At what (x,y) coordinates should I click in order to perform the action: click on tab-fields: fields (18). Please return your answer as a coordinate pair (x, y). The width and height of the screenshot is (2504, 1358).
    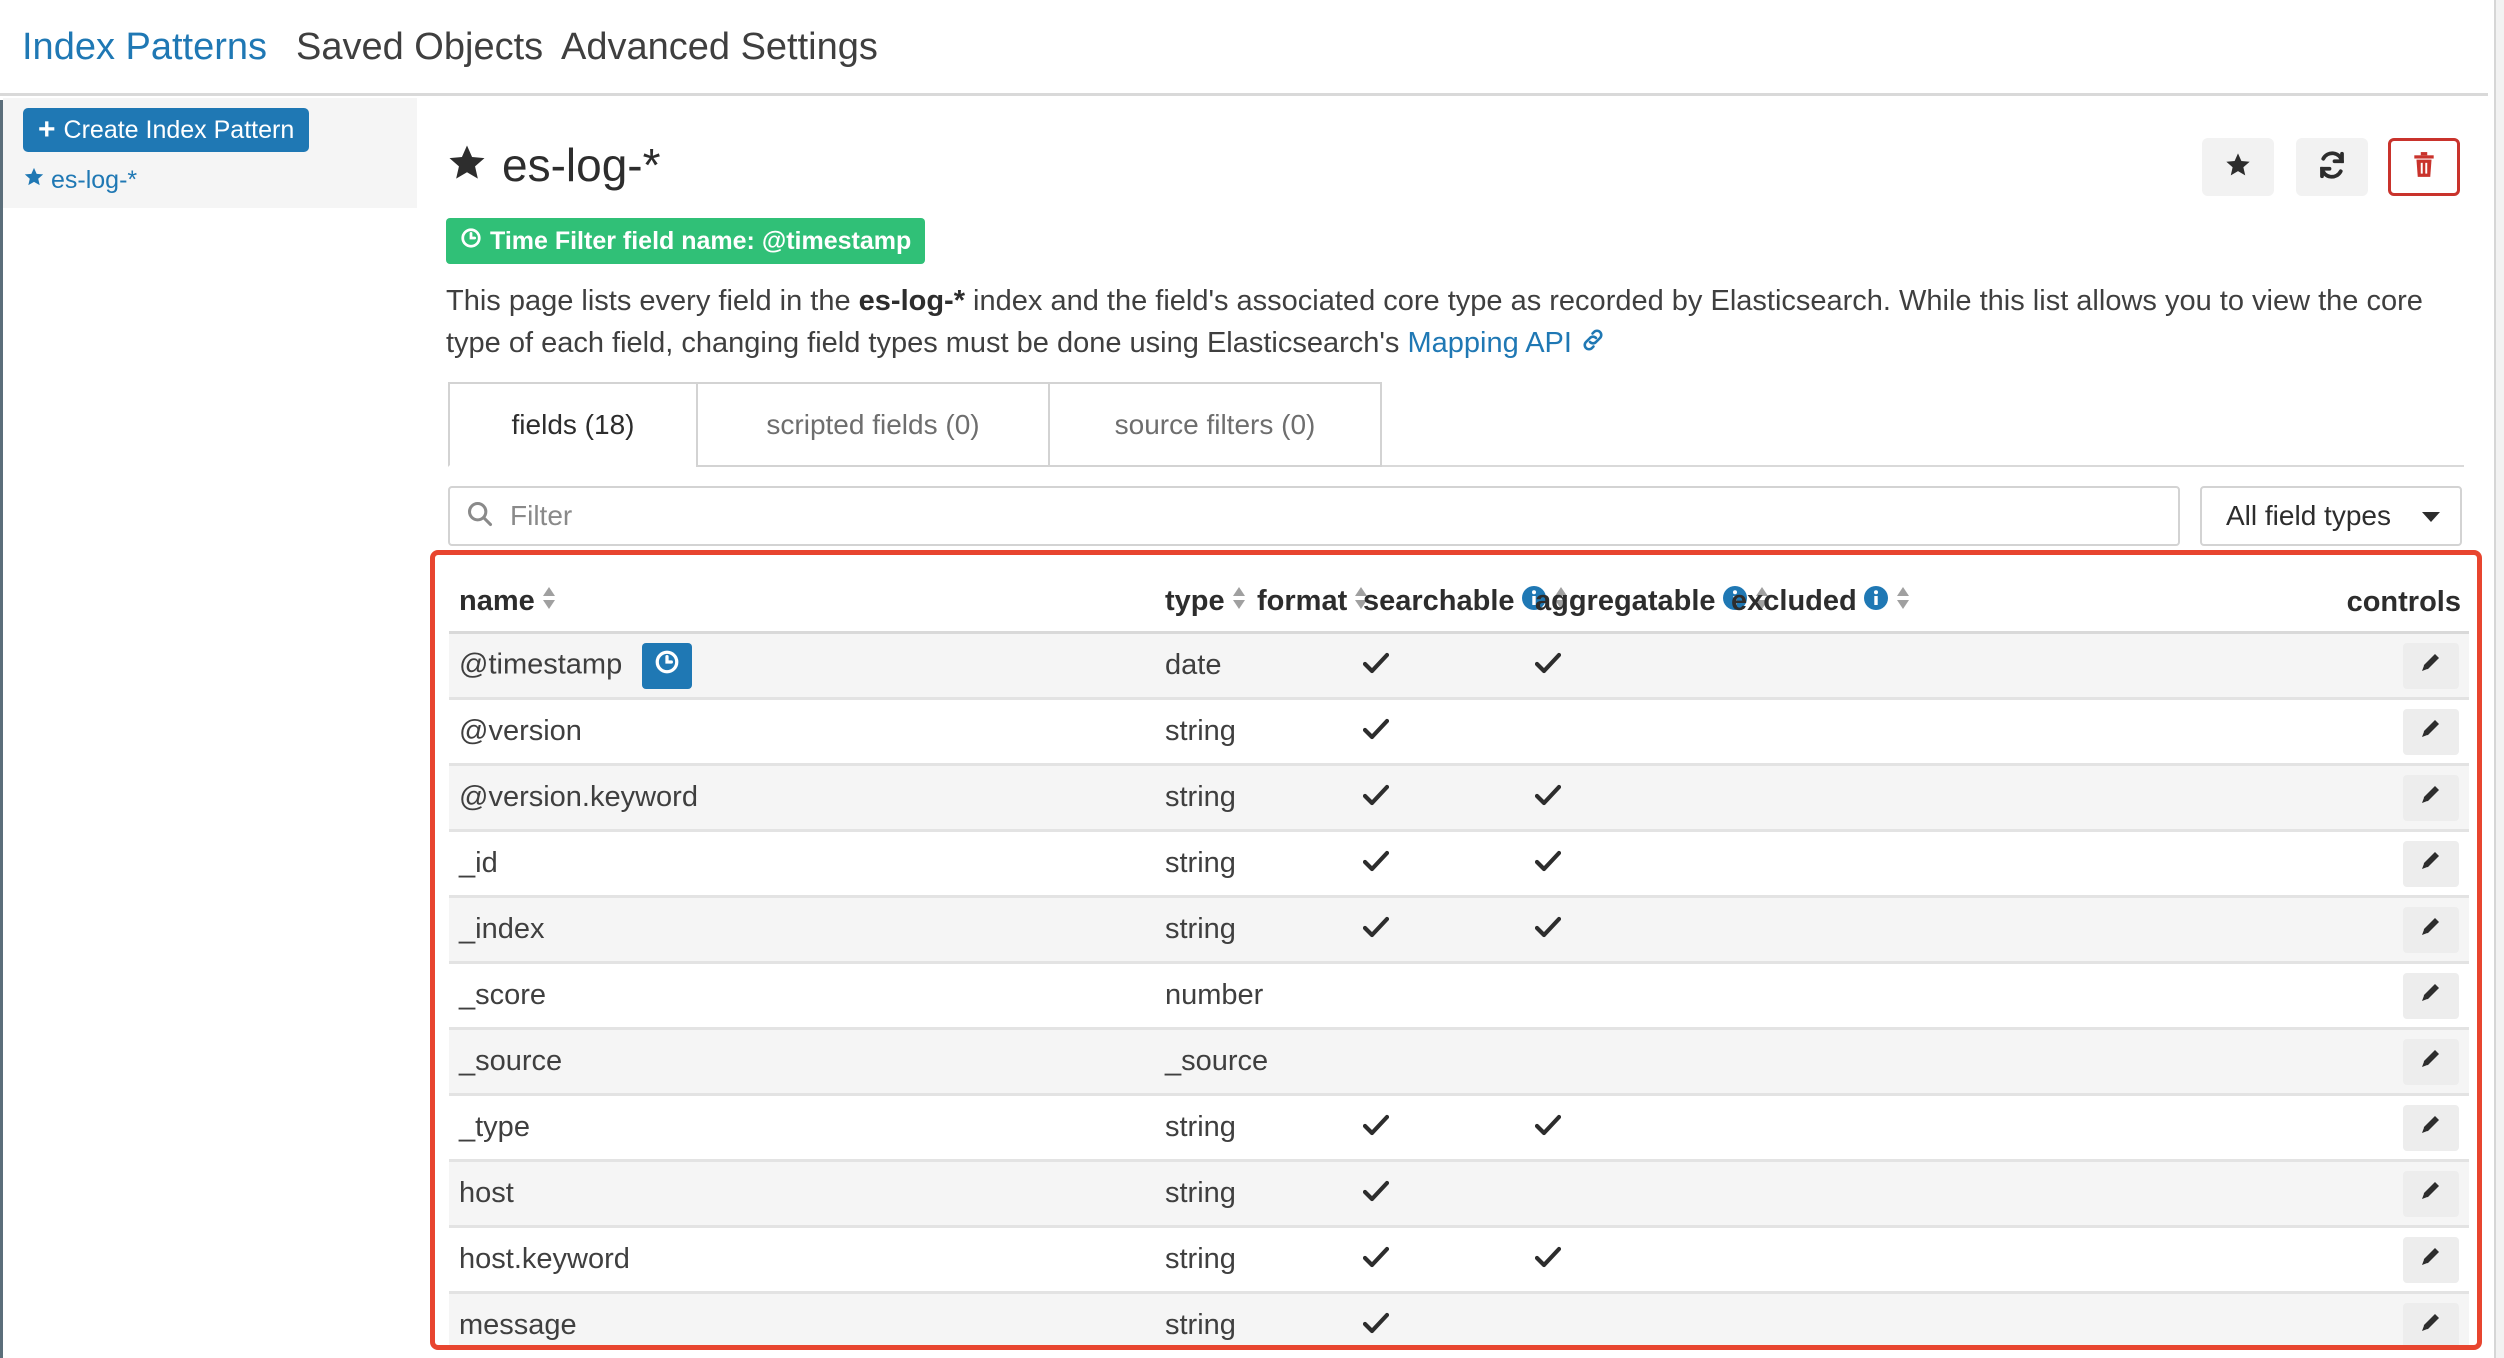
    Looking at the image, I should click on (573, 424).